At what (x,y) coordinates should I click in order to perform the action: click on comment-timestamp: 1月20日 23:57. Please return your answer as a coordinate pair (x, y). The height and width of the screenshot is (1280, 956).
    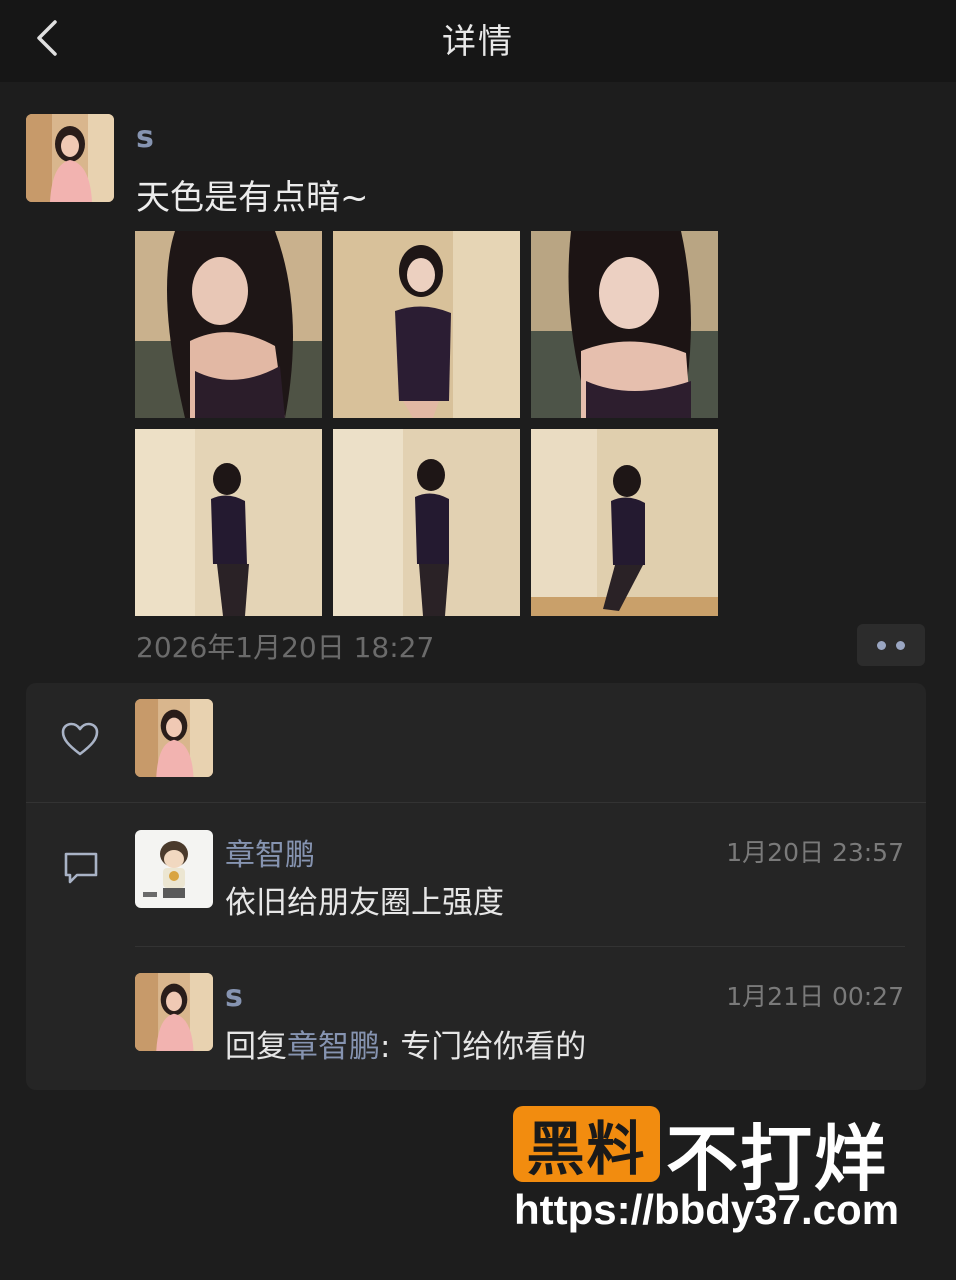
    Looking at the image, I should click on (815, 852).